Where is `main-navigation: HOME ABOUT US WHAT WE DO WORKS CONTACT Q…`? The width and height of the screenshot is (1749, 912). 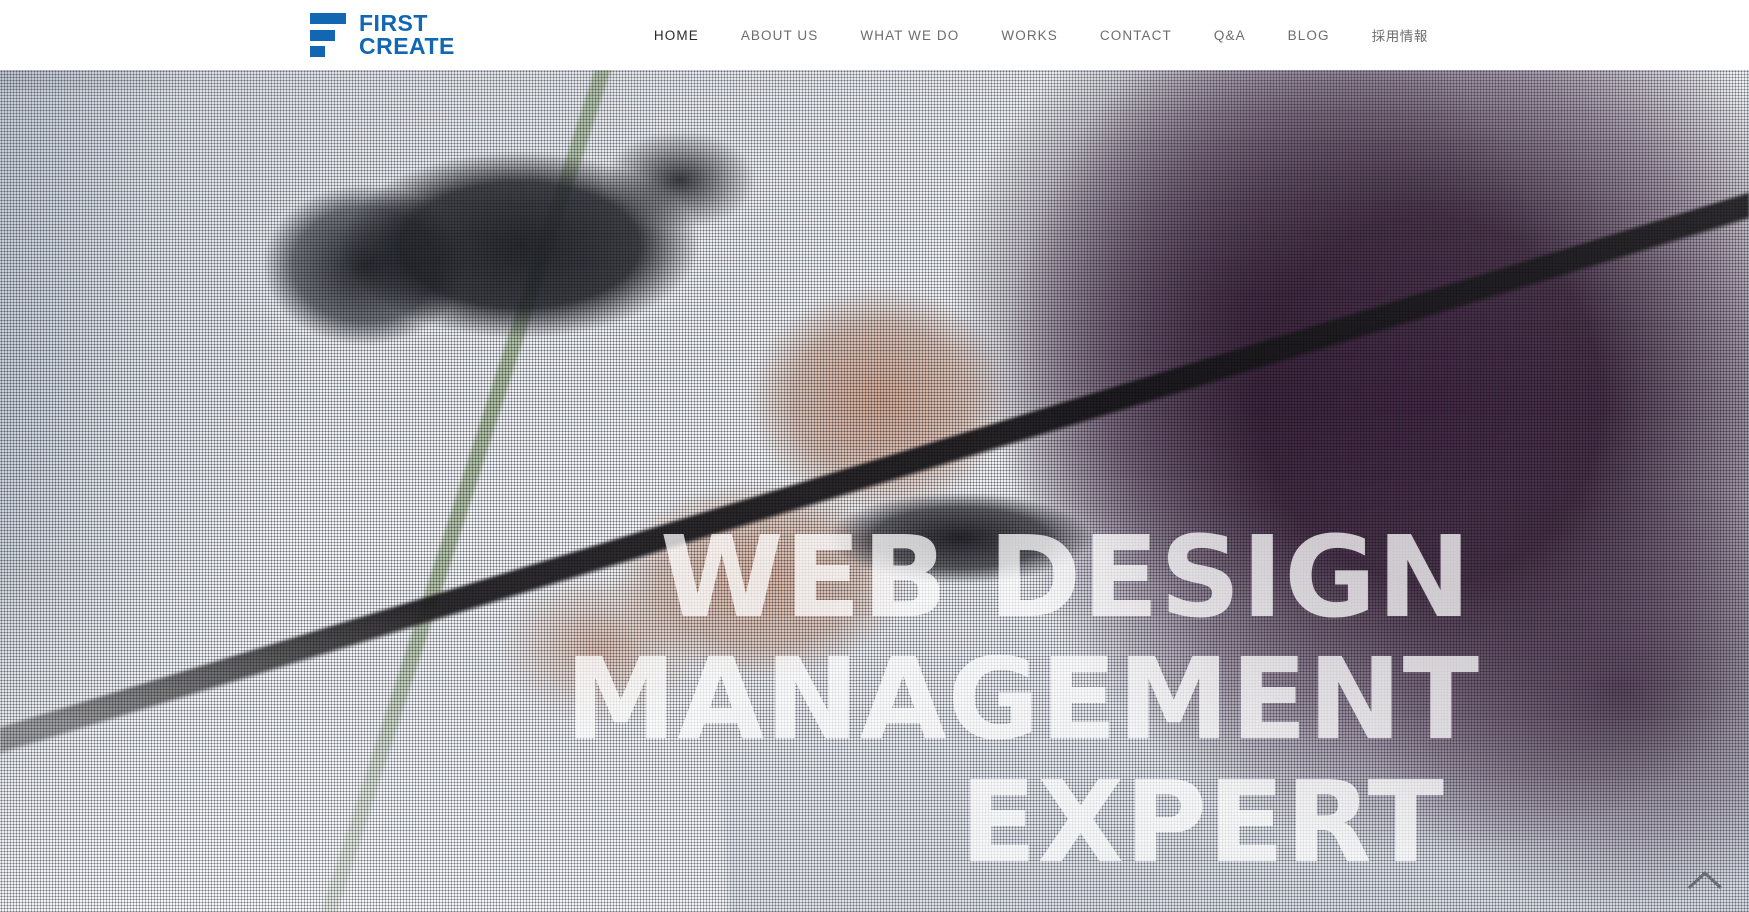 main-navigation: HOME ABOUT US WHAT WE DO WORKS CONTACT Q… is located at coordinates (1041, 35).